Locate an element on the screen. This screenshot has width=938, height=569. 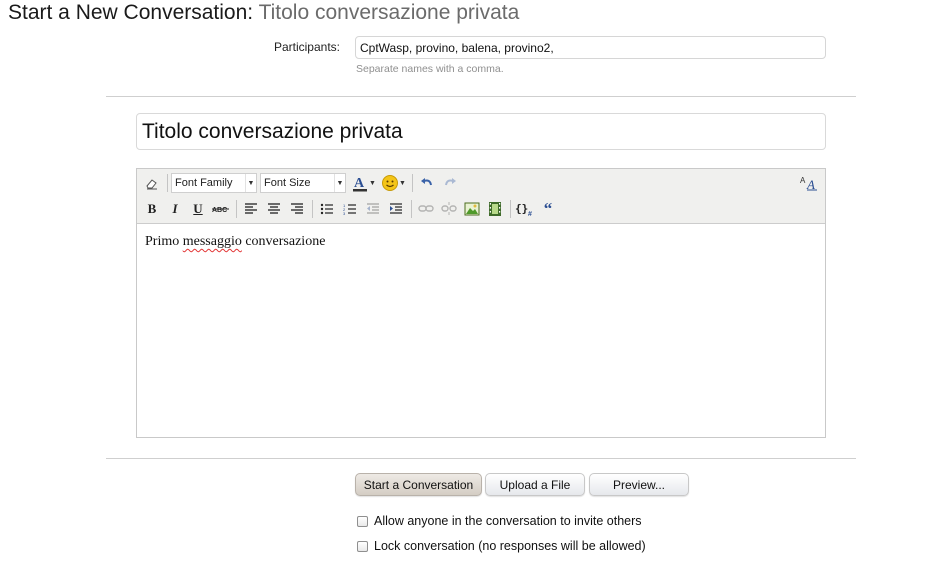
toggle-font-size-icon: AA is located at coordinates (809, 183).